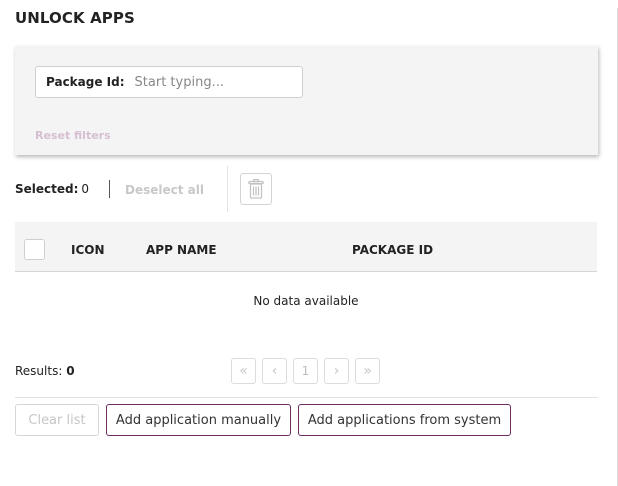 The width and height of the screenshot is (618, 486). I want to click on selected-label: Selected:, so click(47, 189).